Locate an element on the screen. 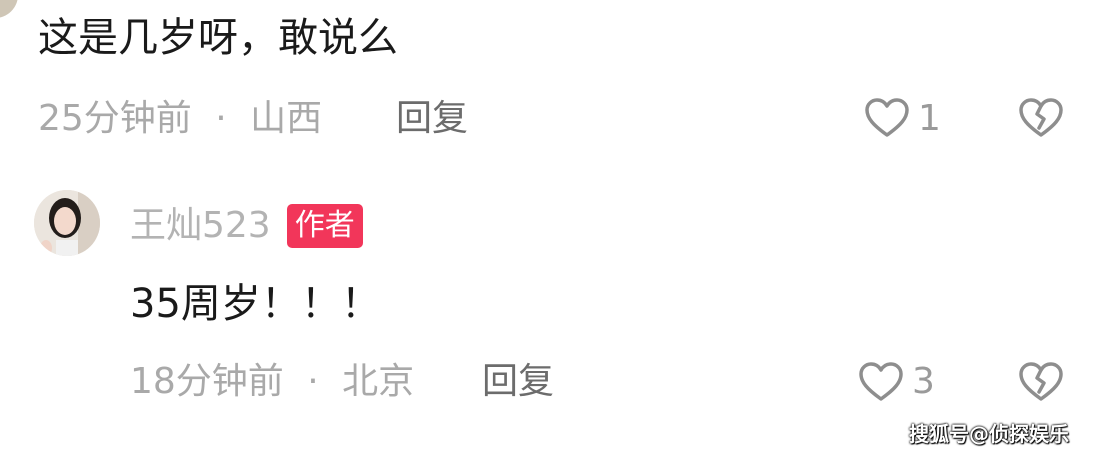 Image resolution: width=1093 pixels, height=454 pixels. comment-location: 山西 is located at coordinates (286, 118).